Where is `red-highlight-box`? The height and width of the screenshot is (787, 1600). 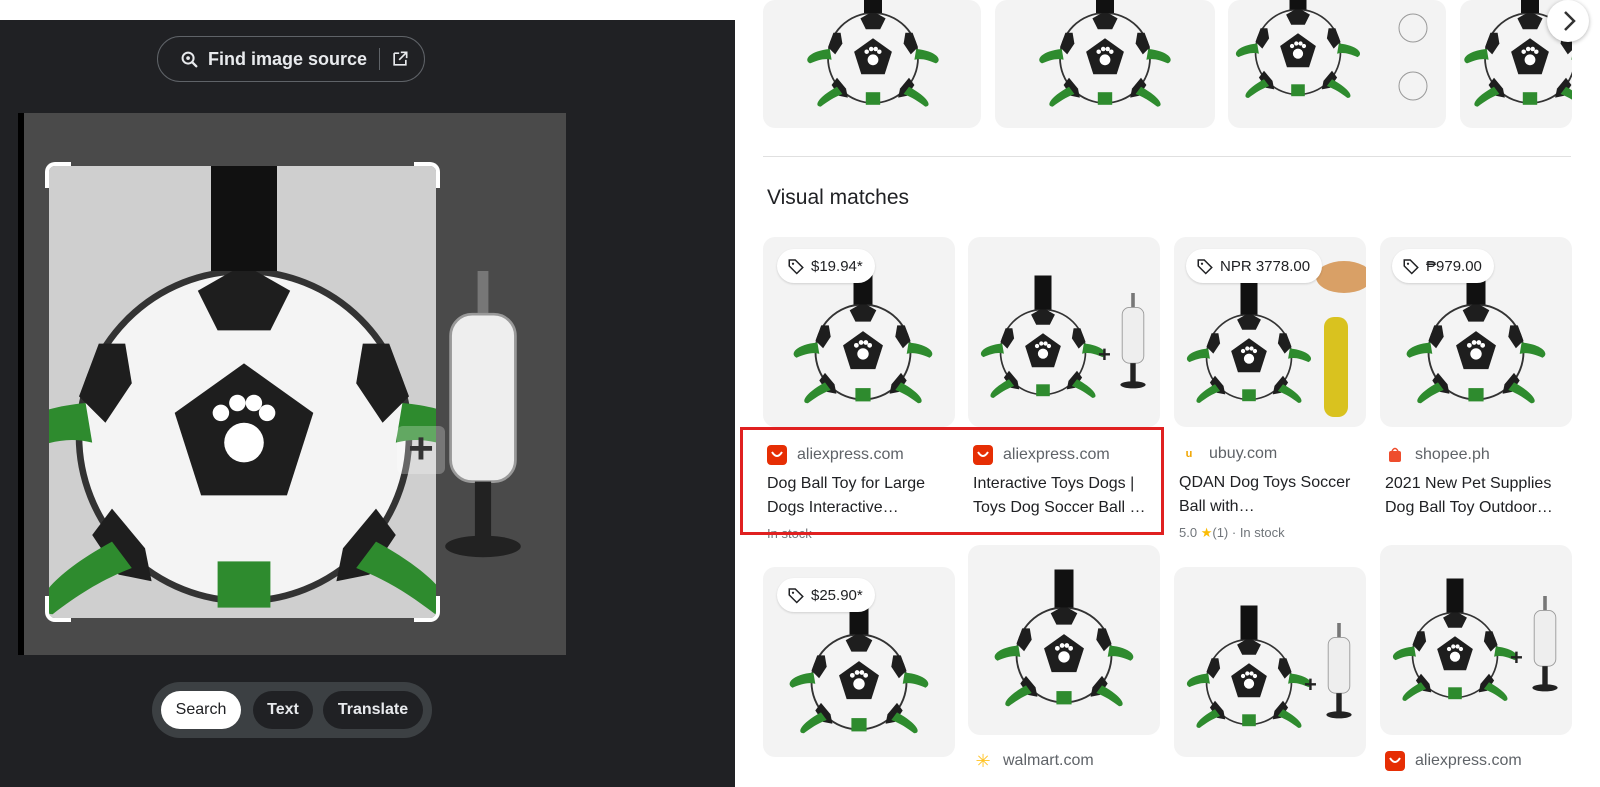 red-highlight-box is located at coordinates (952, 481).